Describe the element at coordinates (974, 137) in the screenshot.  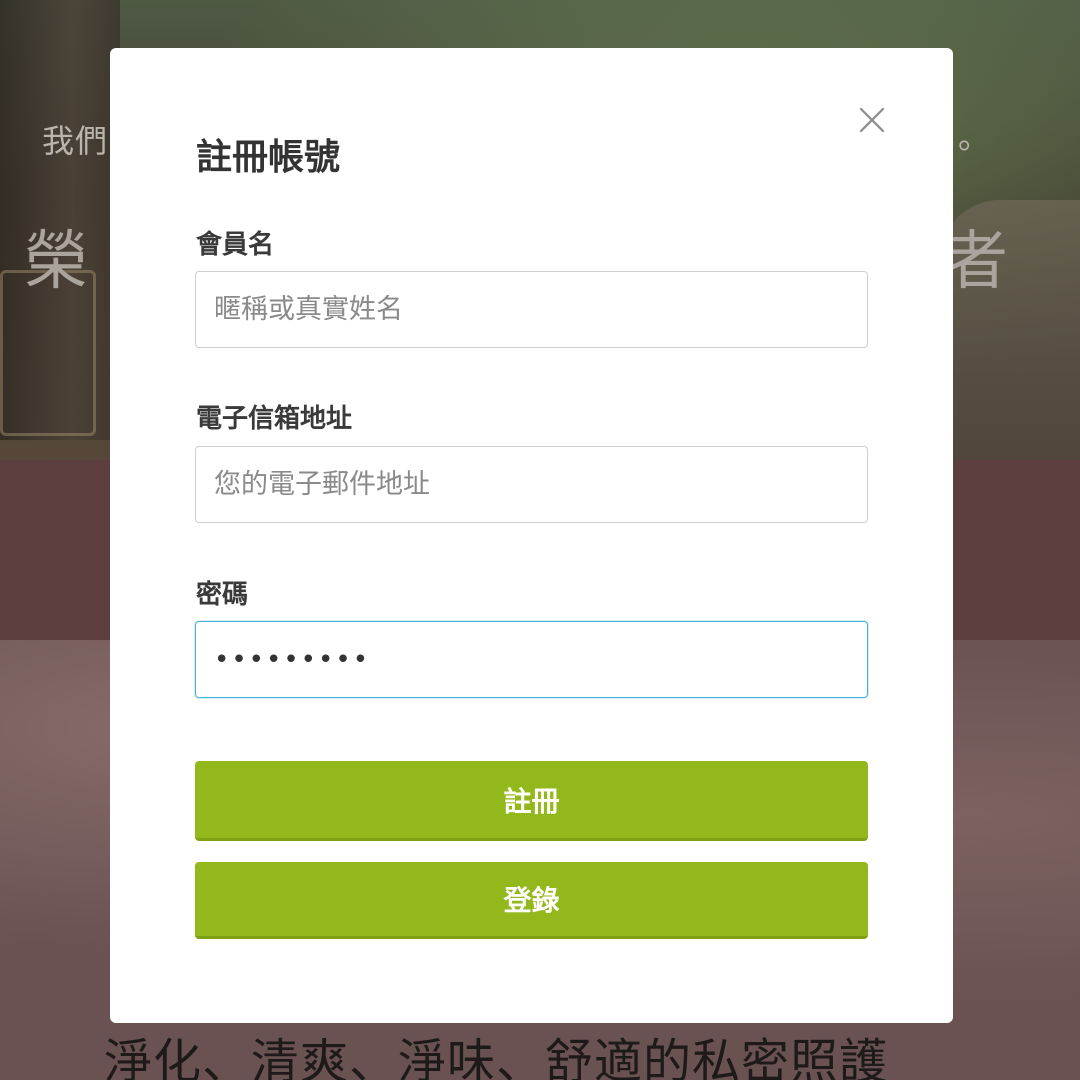
I see `background-intro-text-end: 。` at that location.